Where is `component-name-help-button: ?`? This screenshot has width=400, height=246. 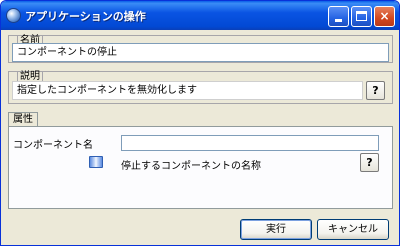
component-name-help-button: ? is located at coordinates (369, 162).